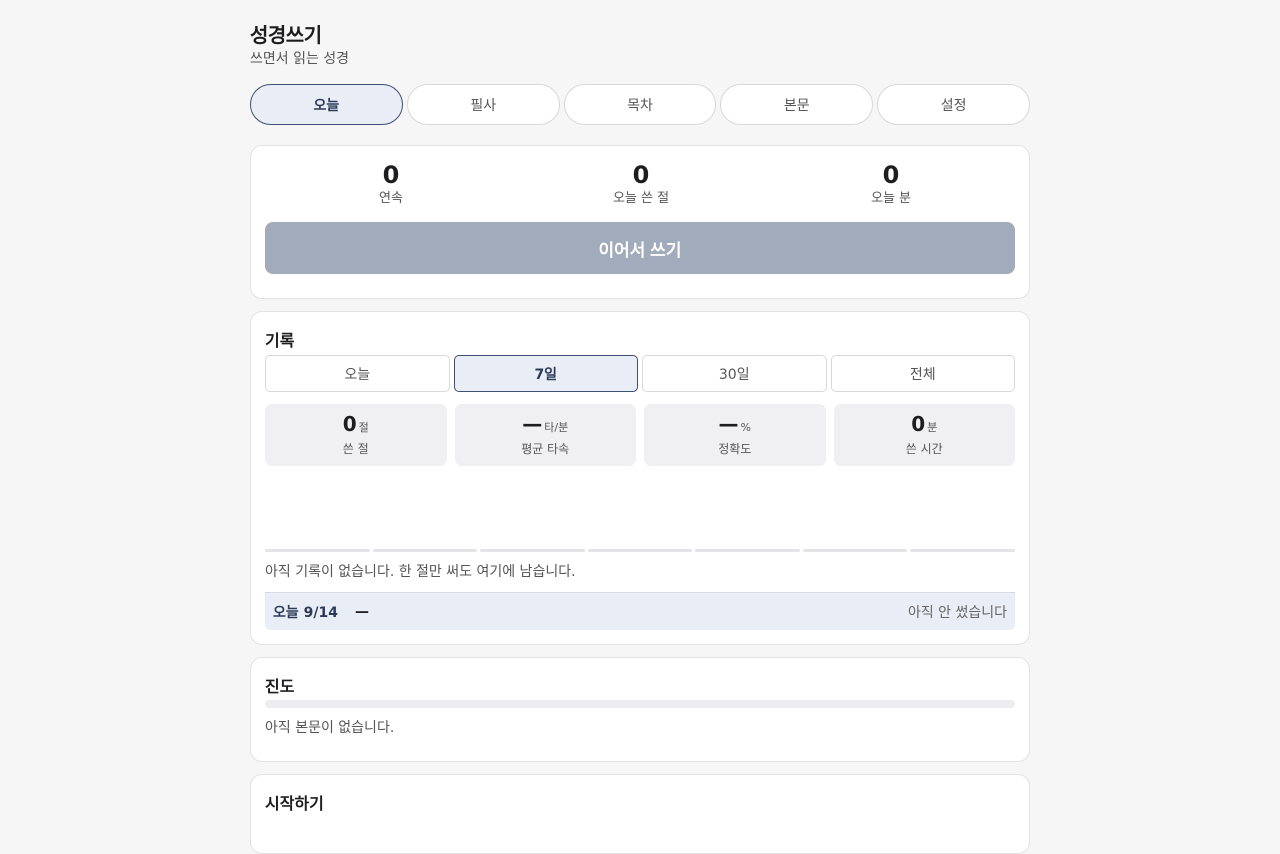  I want to click on daily-activity-bars, so click(640, 550).